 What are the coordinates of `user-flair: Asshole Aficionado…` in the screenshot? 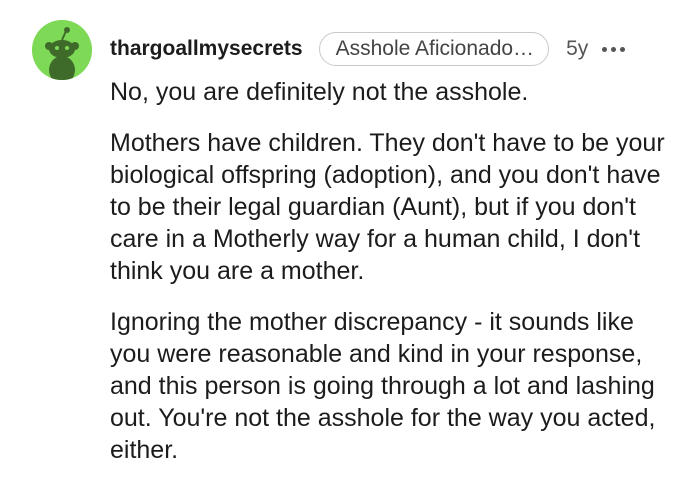 It's located at (434, 49).